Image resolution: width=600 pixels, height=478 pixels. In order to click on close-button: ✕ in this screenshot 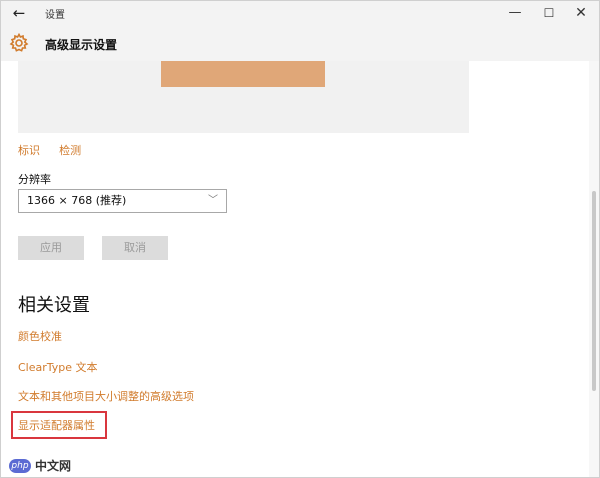, I will do `click(581, 13)`.